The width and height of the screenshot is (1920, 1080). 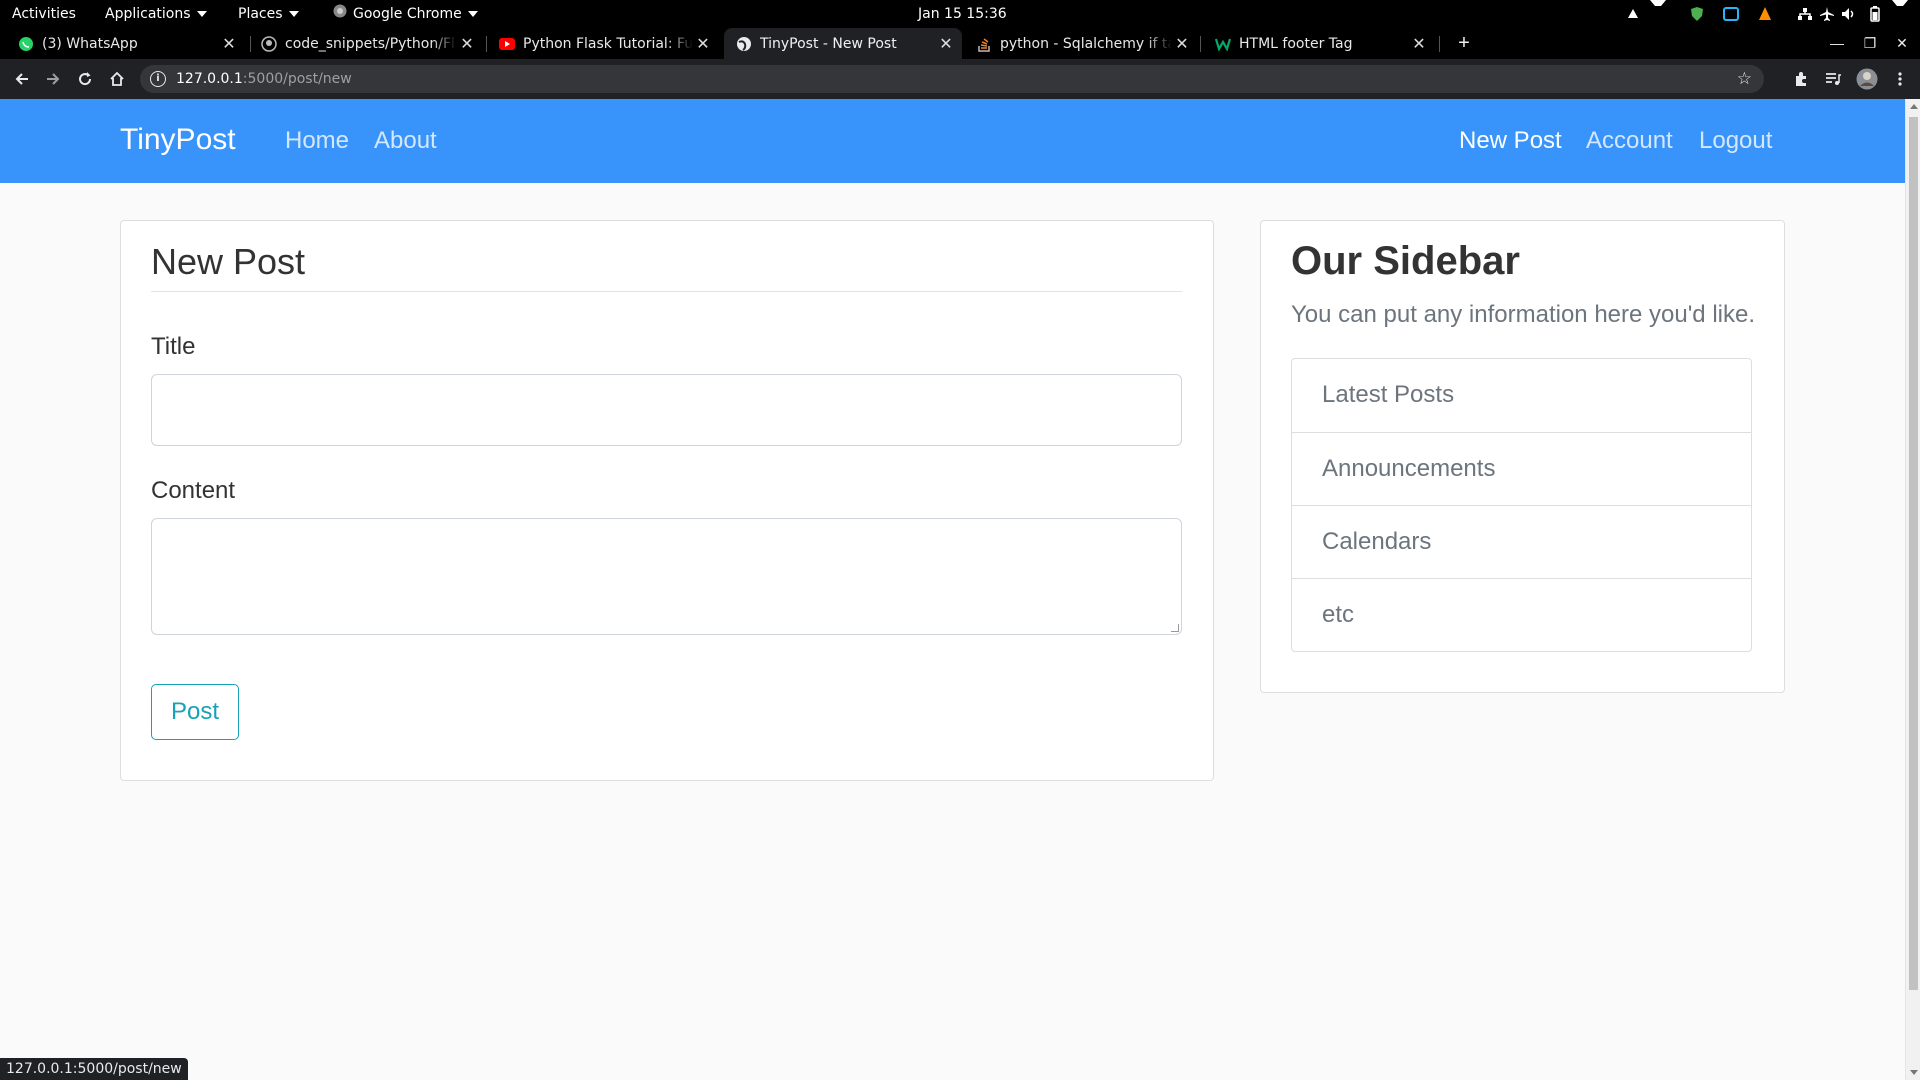 What do you see at coordinates (1914, 1072) in the screenshot?
I see `scroll-down-icon` at bounding box center [1914, 1072].